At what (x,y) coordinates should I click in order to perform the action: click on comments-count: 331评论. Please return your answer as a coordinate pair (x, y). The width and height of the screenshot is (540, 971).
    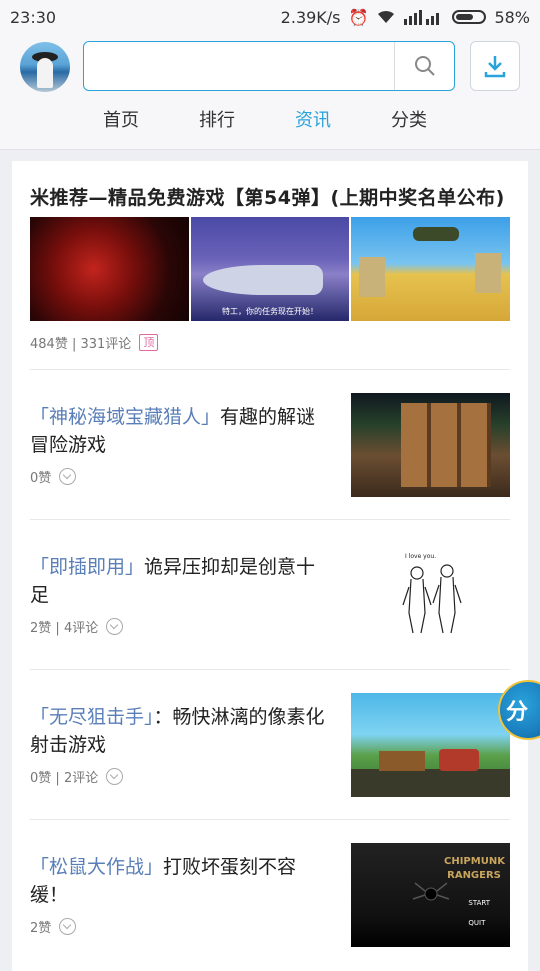
    Looking at the image, I should click on (106, 344).